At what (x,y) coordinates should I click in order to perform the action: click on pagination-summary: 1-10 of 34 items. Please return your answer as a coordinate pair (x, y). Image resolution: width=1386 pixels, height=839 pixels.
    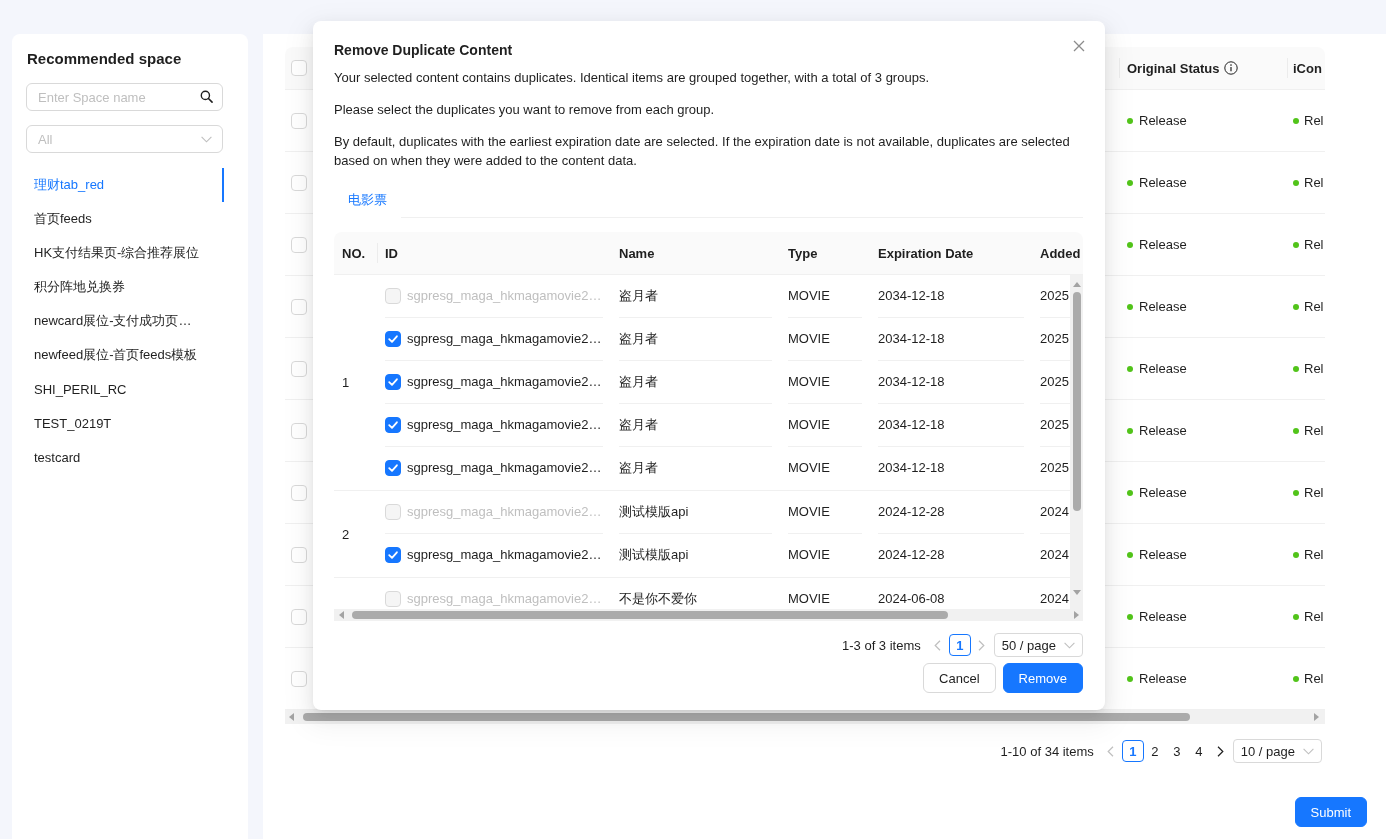
    Looking at the image, I should click on (1047, 751).